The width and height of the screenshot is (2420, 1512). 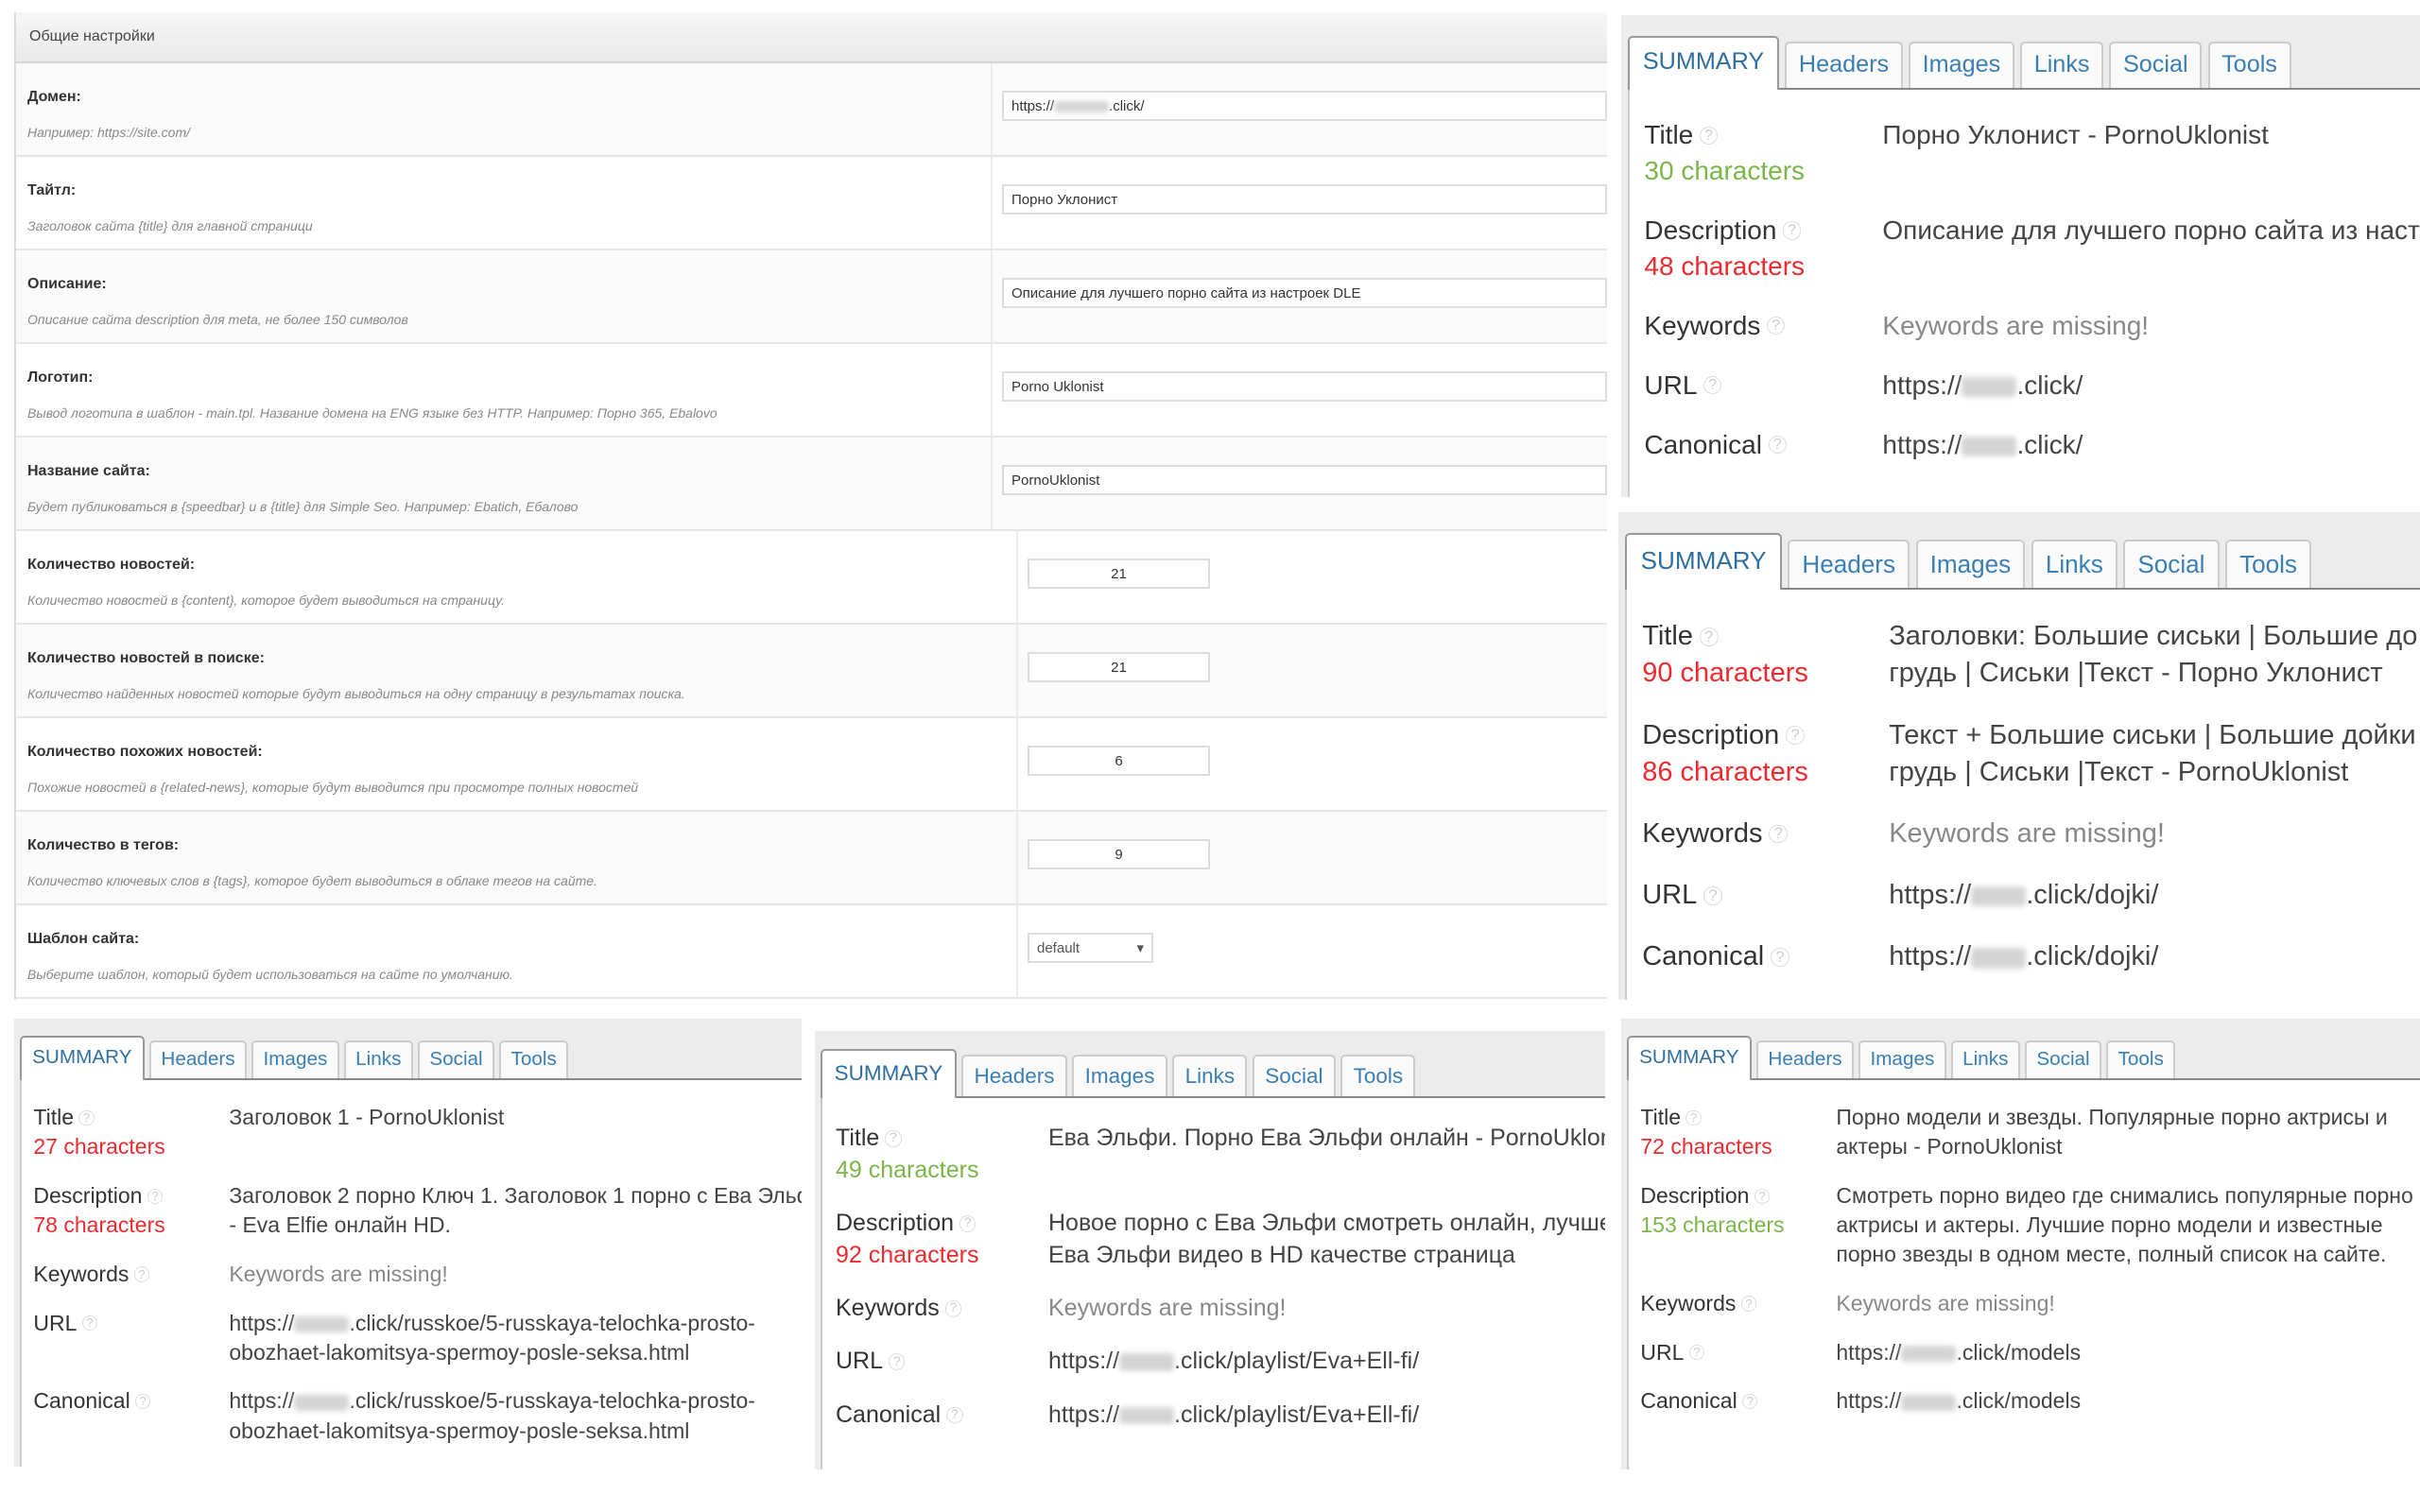 I want to click on url-value: https:// .click/playlist/Eva+Ell-fi/, so click(x=1326, y=1362).